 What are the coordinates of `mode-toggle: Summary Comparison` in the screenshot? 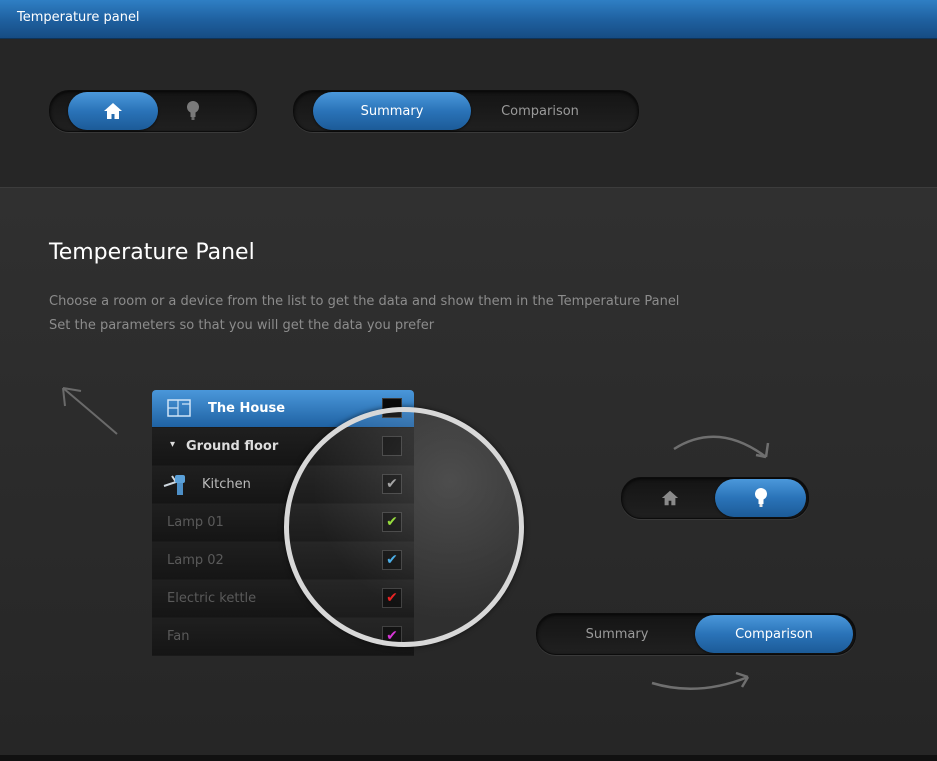 It's located at (466, 111).